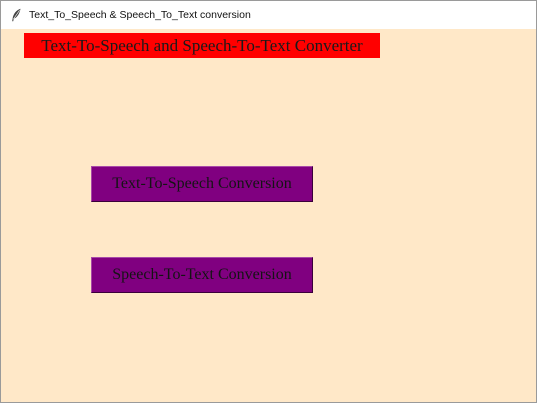 The width and height of the screenshot is (537, 403). Describe the element at coordinates (16, 15) in the screenshot. I see `feather-icon` at that location.